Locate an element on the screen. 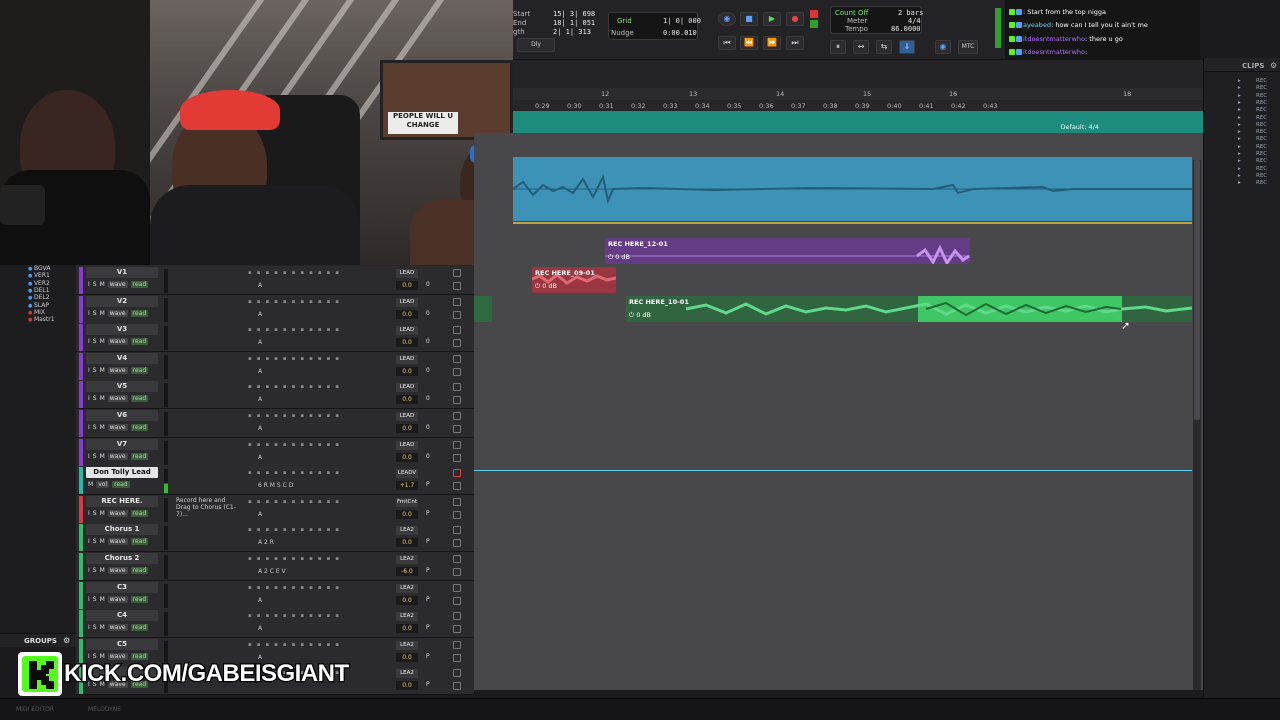 The height and width of the screenshot is (720, 1280). clip-fragment is located at coordinates (483, 309).